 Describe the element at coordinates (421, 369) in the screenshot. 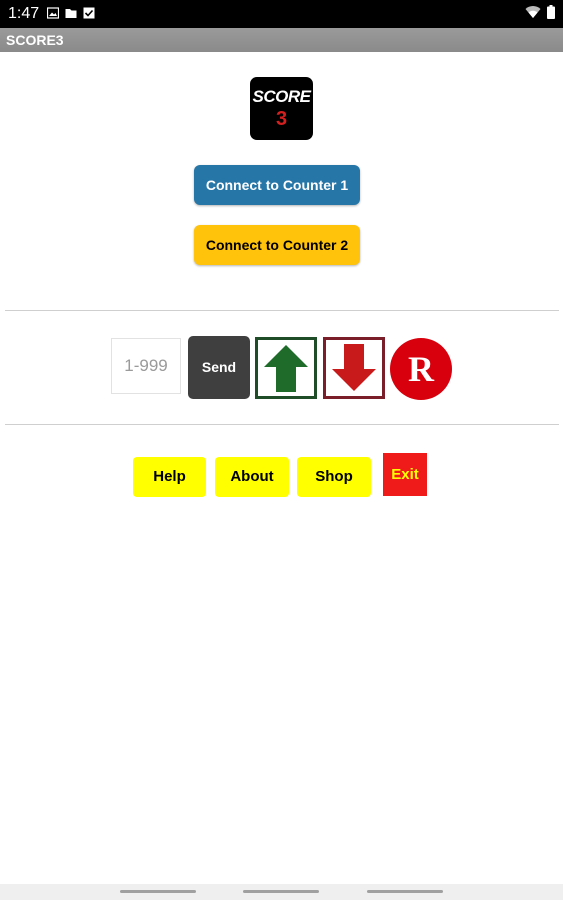

I see `reset-button: R` at that location.